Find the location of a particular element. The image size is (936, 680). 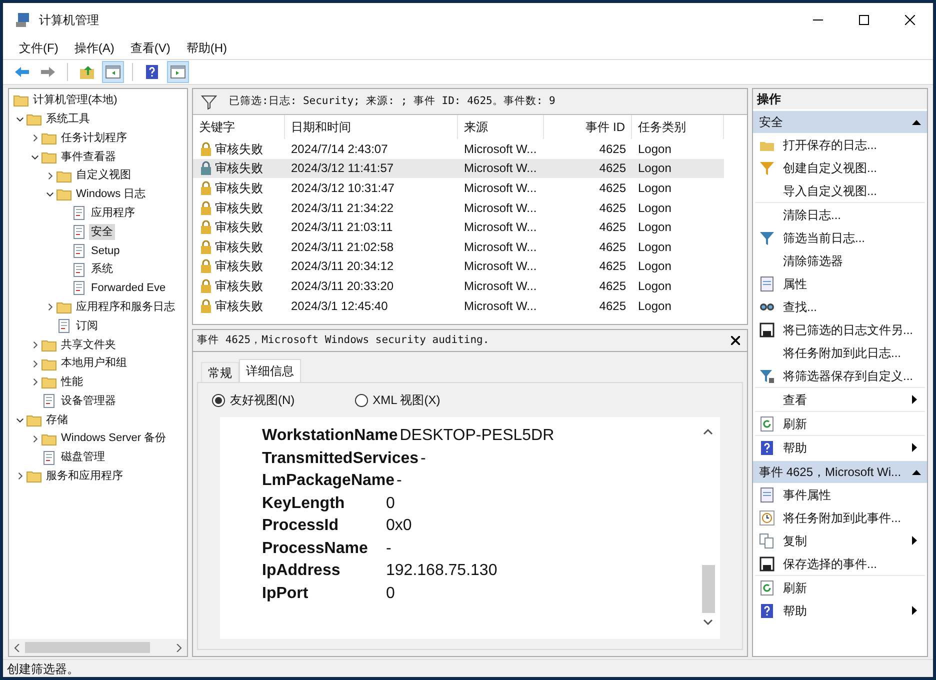

tab: 常规 is located at coordinates (220, 372).